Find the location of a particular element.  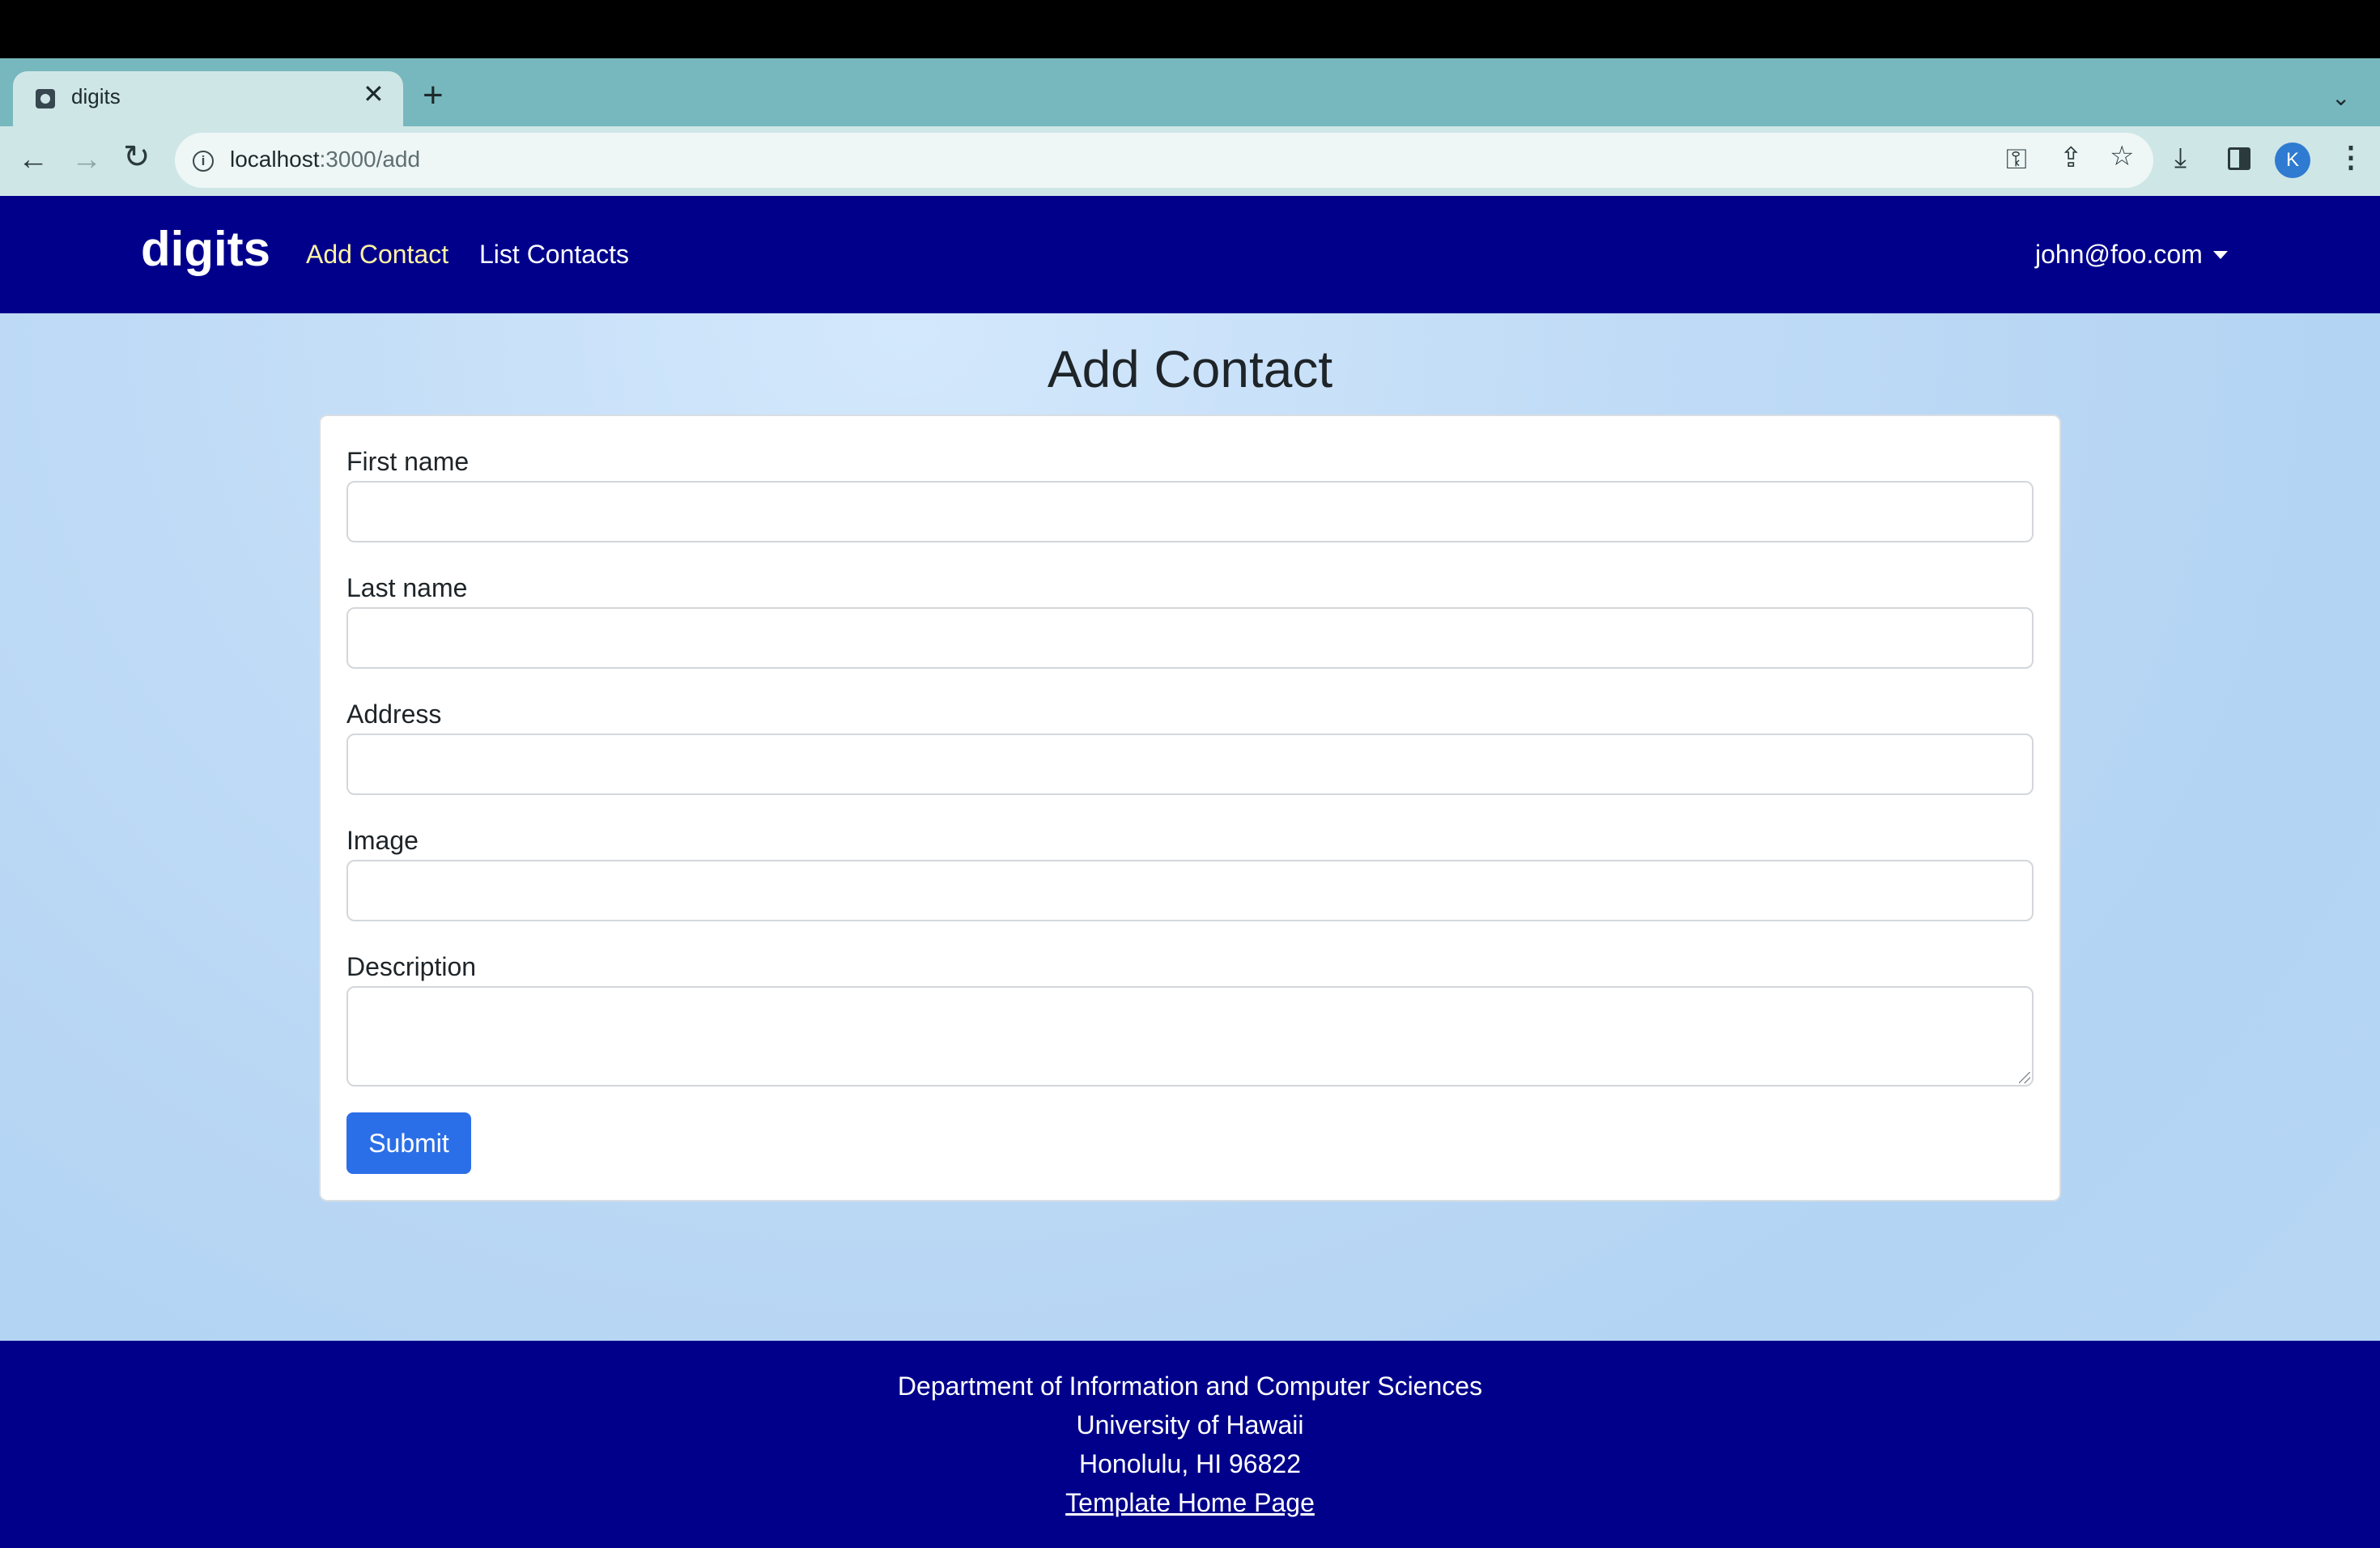

share-icon: ⇪ is located at coordinates (2071, 158).